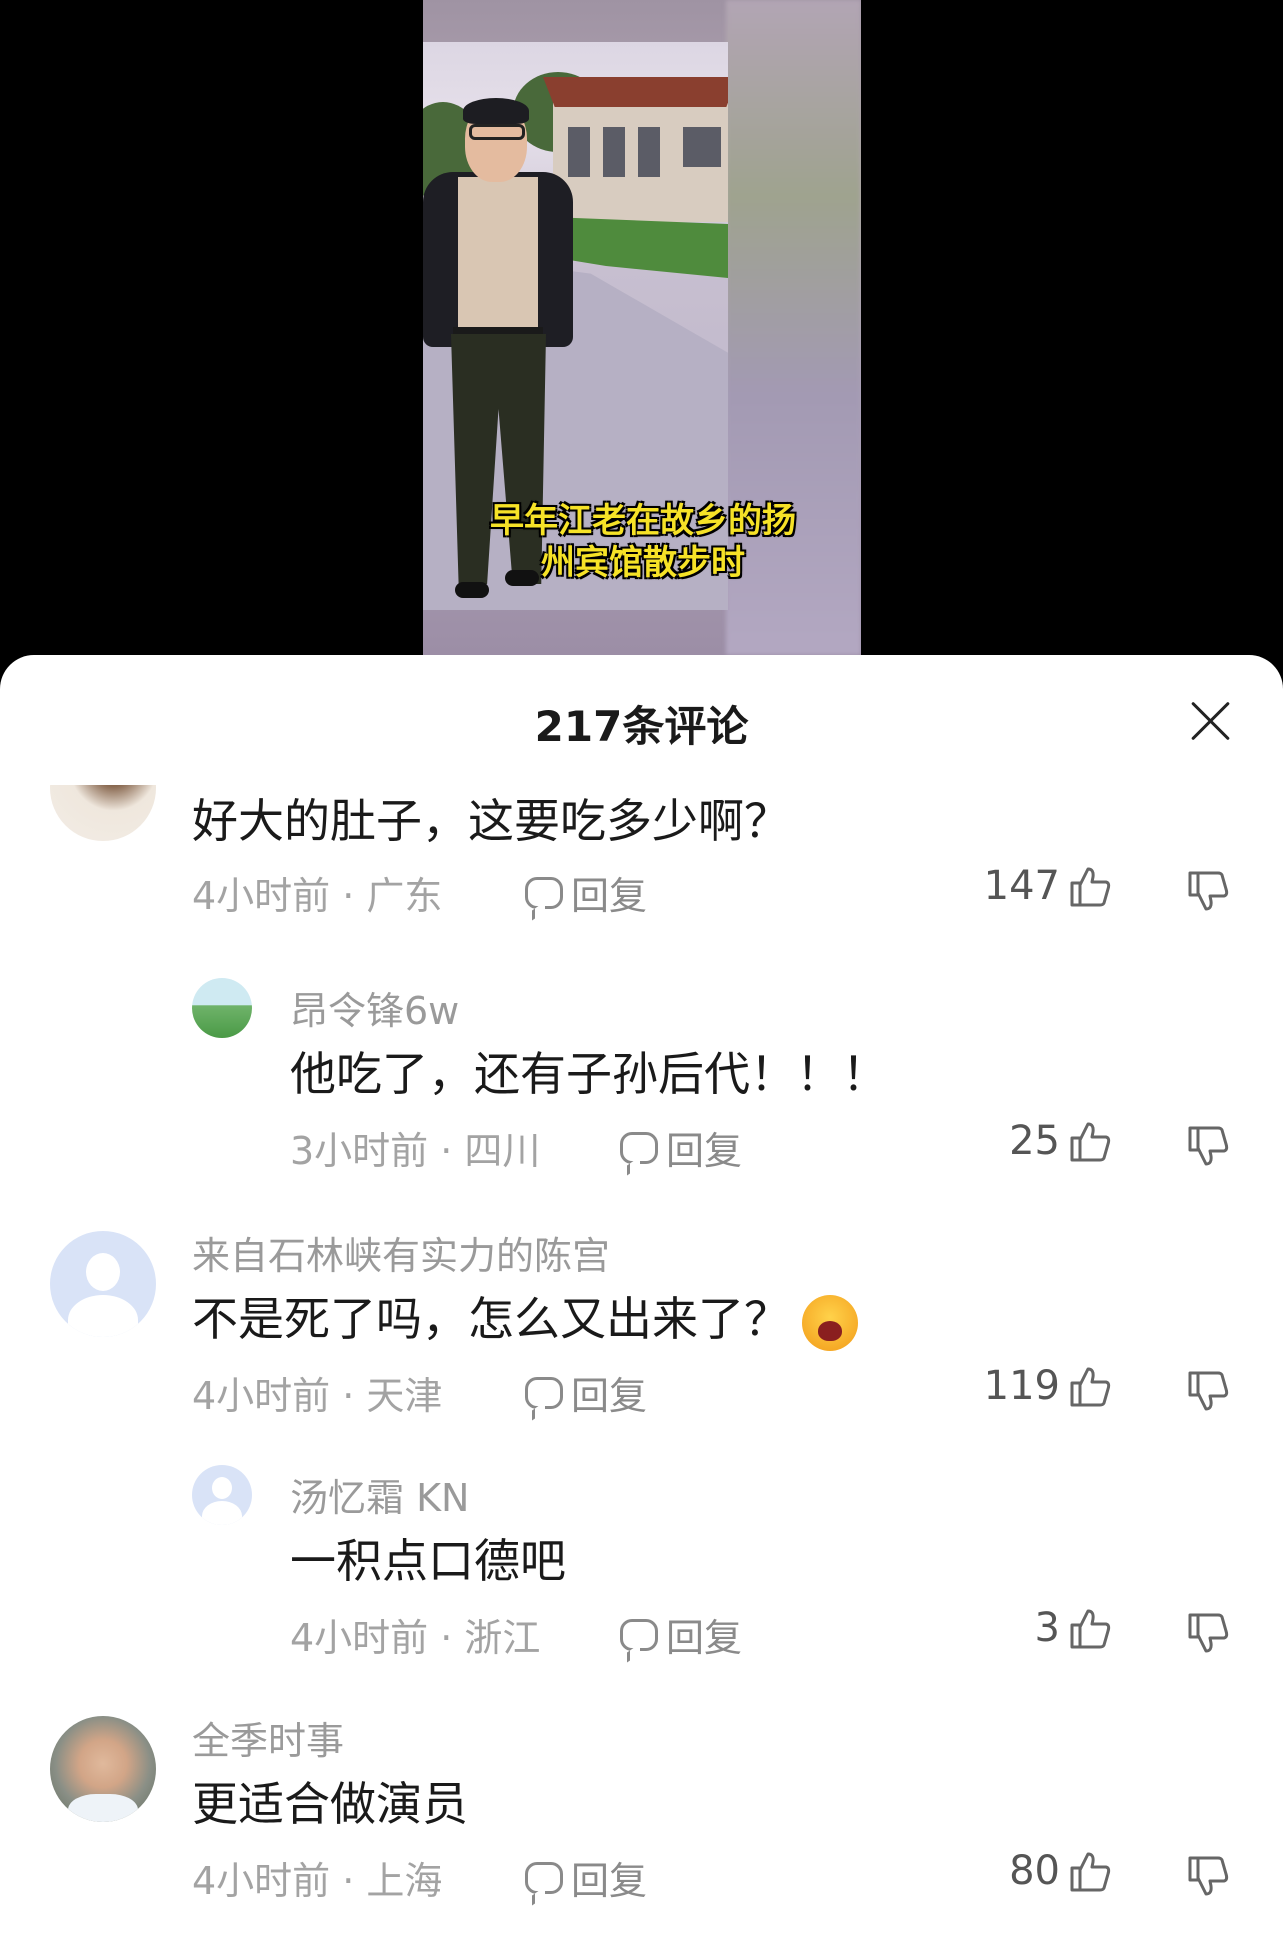 The height and width of the screenshot is (1948, 1283). I want to click on building, so click(635, 149).